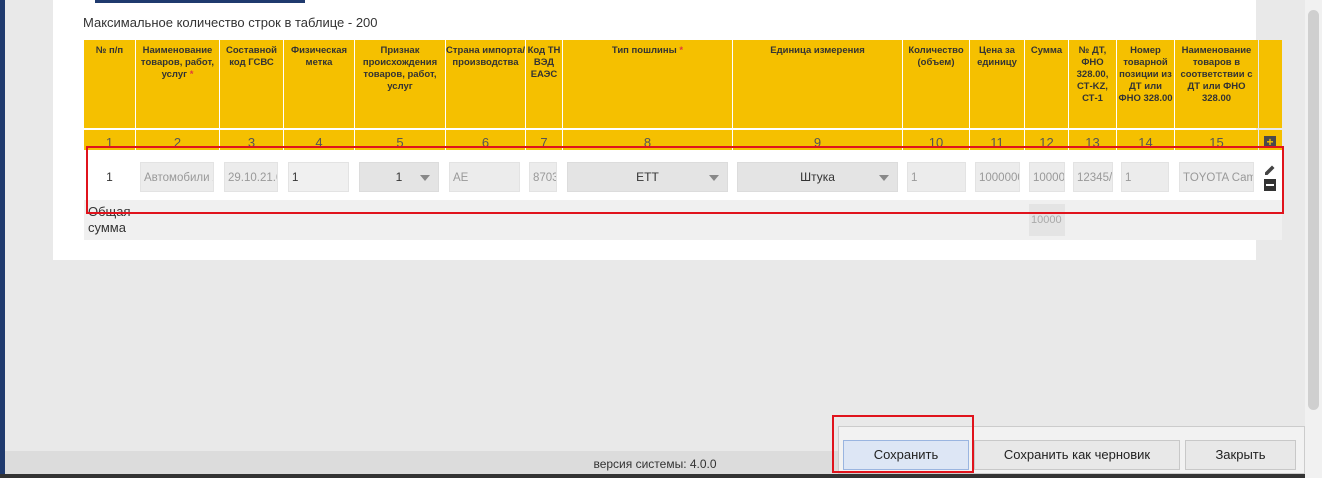 The image size is (1322, 478). I want to click on header-name: Наименование товаров, работ, услуг *, so click(177, 84).